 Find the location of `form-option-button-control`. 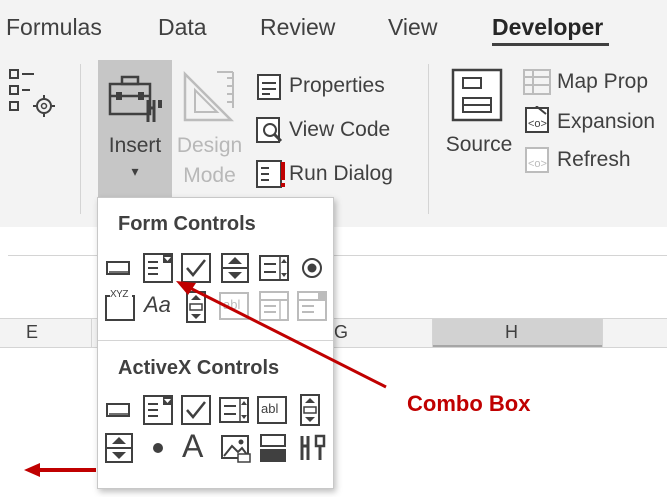

form-option-button-control is located at coordinates (312, 268).